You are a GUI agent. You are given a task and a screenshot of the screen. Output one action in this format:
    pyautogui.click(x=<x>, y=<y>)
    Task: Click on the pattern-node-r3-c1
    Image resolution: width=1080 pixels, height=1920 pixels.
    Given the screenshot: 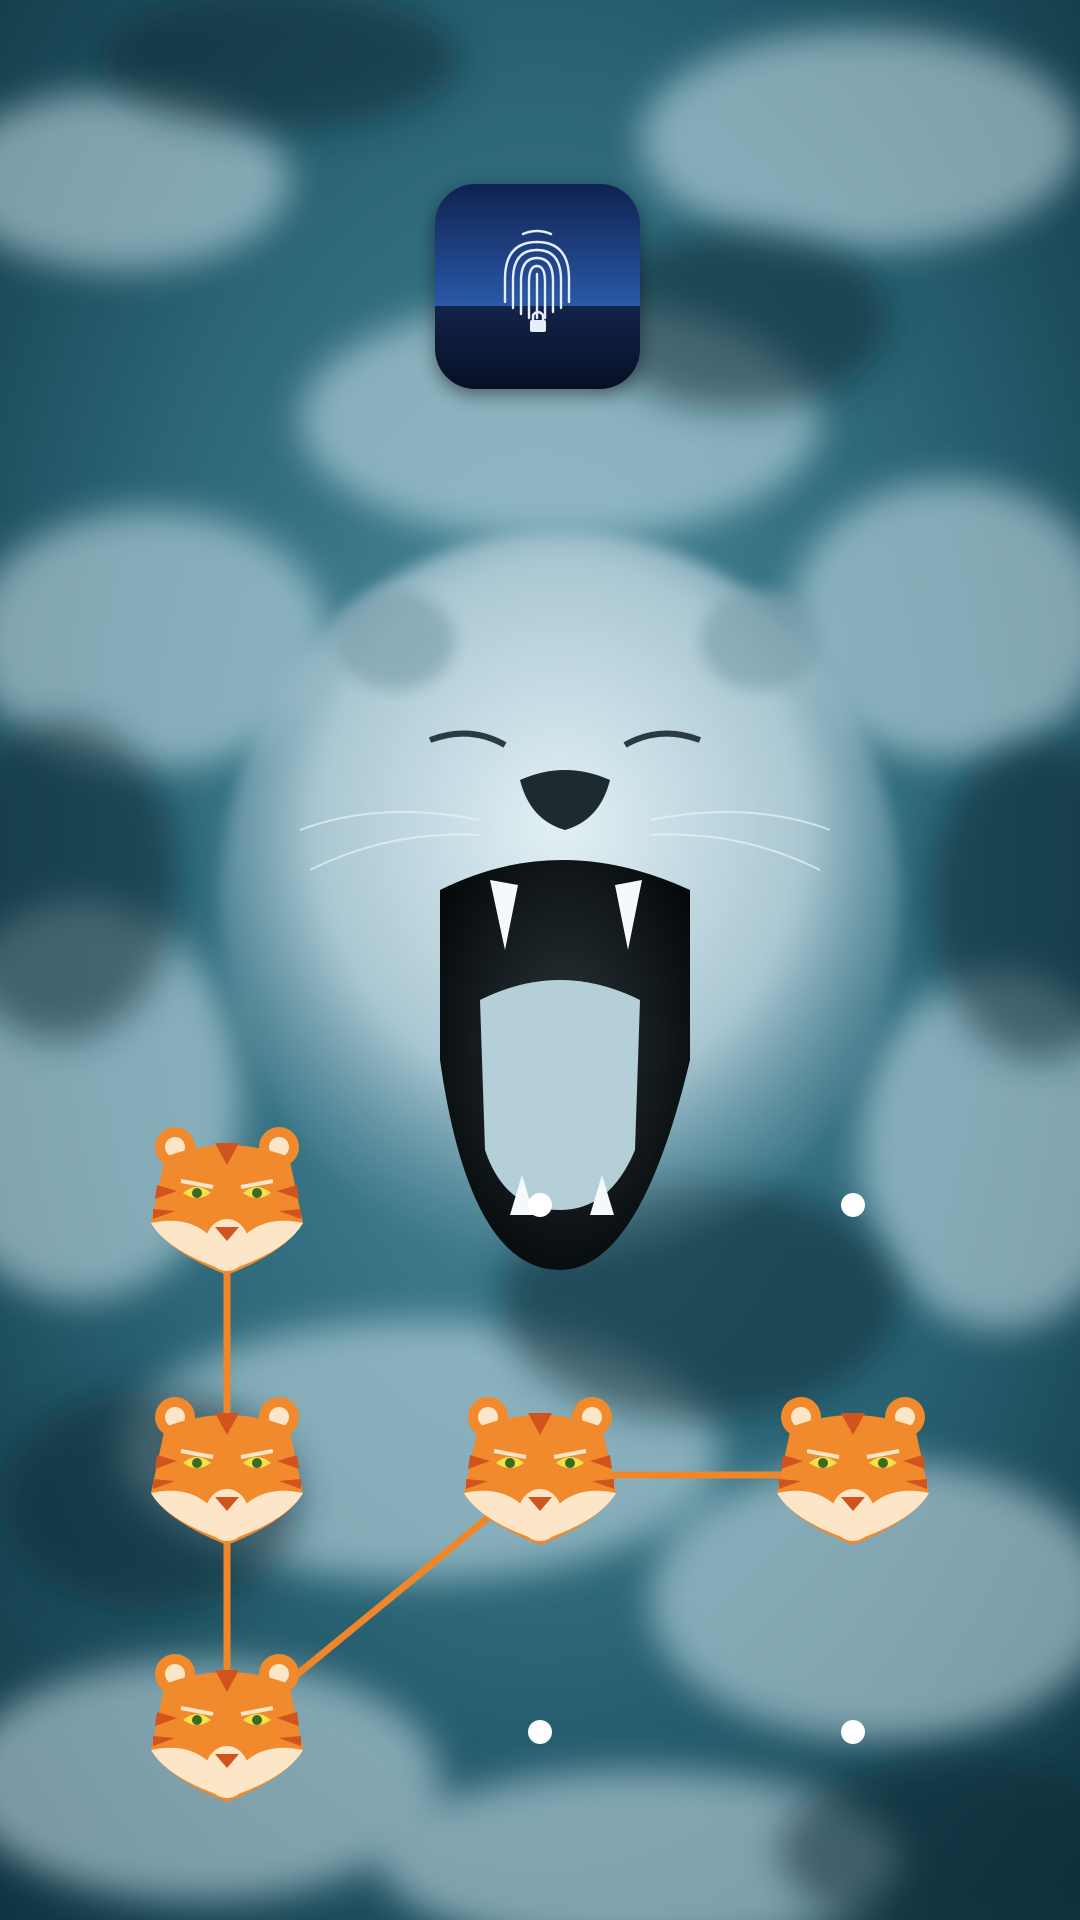 What is the action you would take?
    pyautogui.click(x=227, y=1732)
    